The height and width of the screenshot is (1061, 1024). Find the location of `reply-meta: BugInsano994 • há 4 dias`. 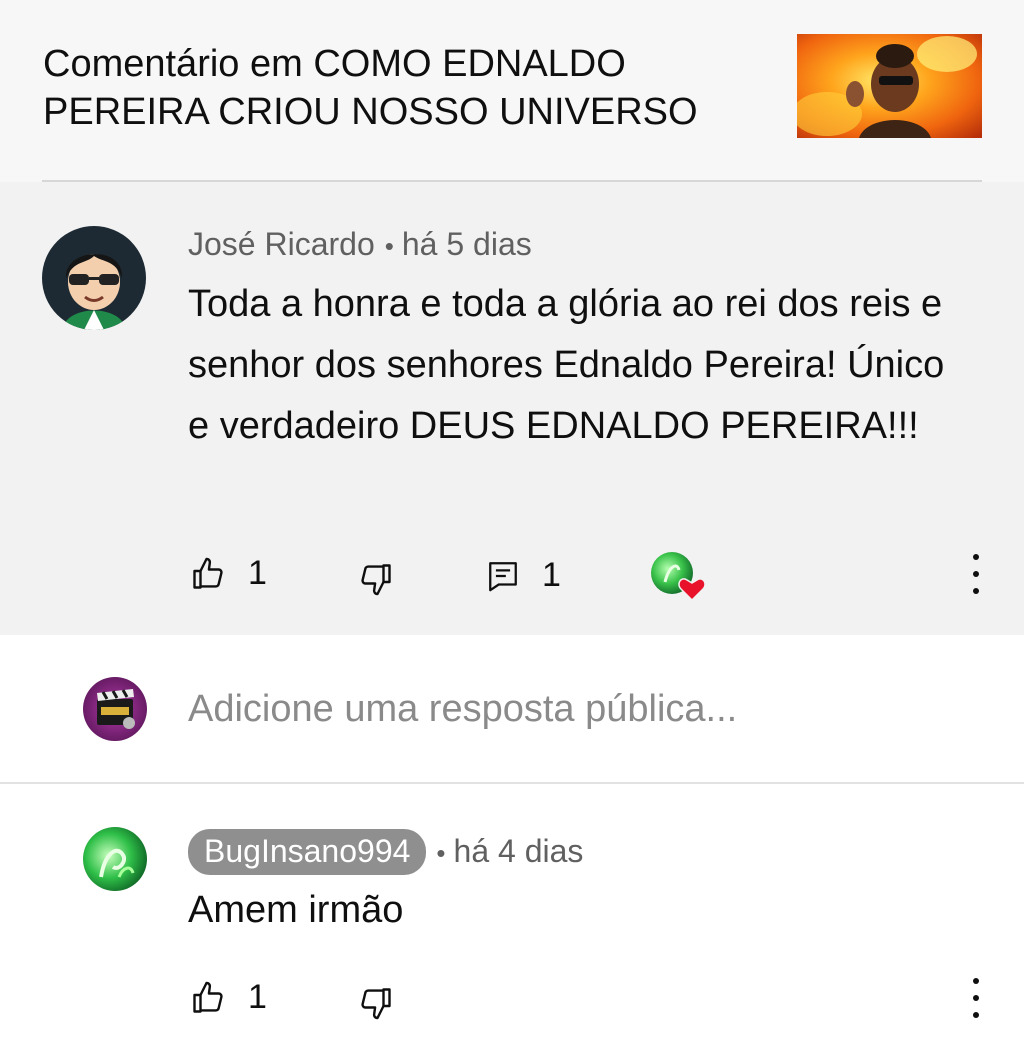

reply-meta: BugInsano994 • há 4 dias is located at coordinates (385, 852).